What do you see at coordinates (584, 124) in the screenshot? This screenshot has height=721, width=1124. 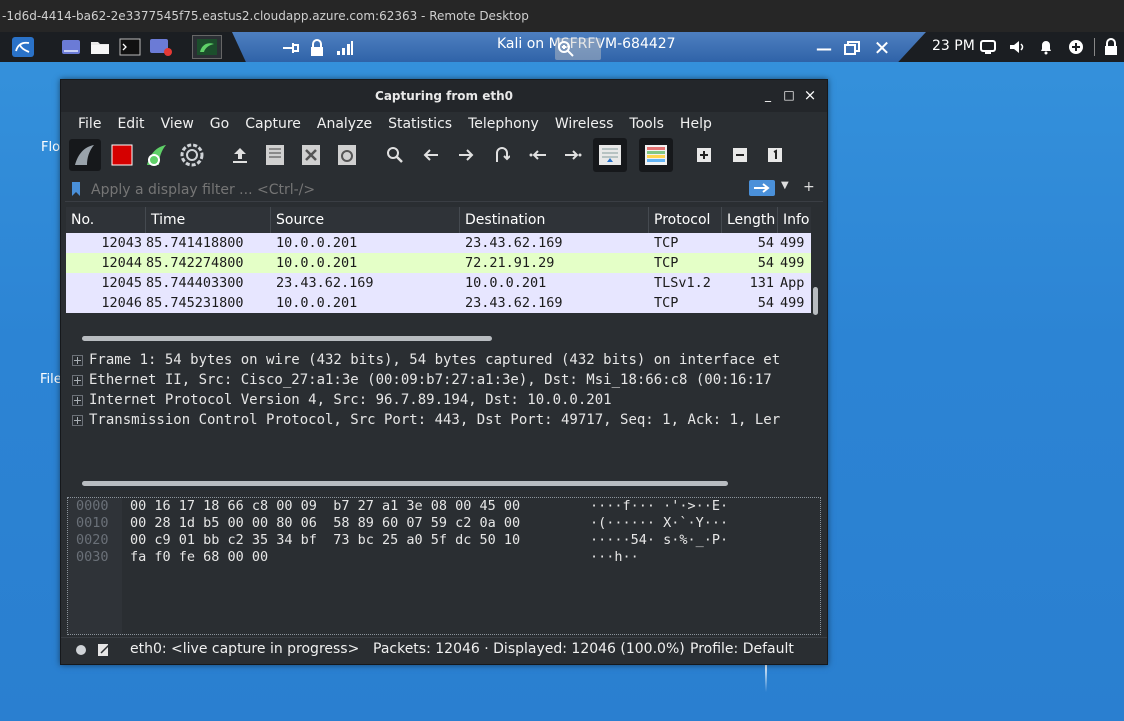 I see `menu-wireless: Wireless` at bounding box center [584, 124].